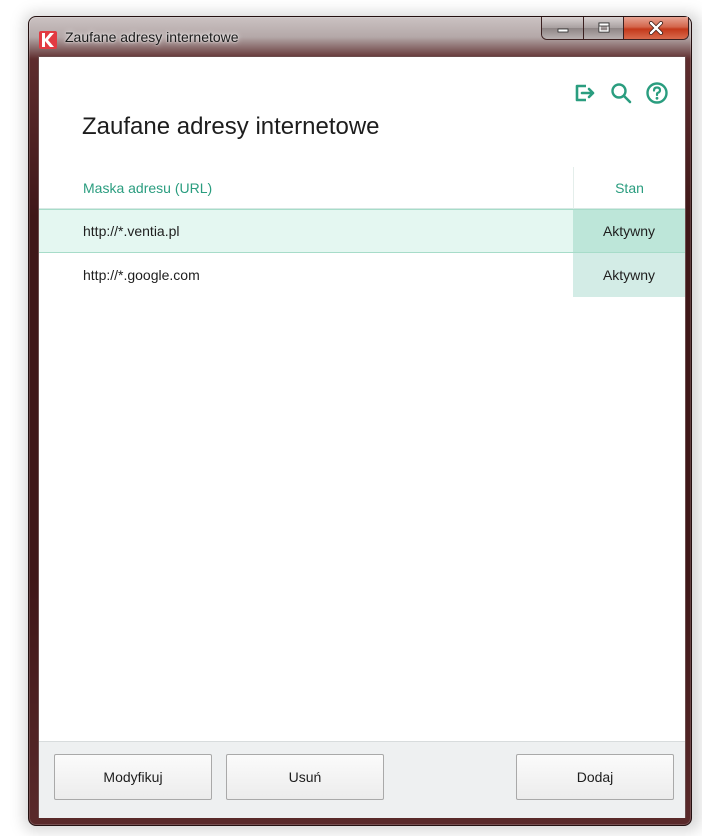 Image resolution: width=702 pixels, height=836 pixels. I want to click on row-url: http://*.ventia.pl, so click(131, 231).